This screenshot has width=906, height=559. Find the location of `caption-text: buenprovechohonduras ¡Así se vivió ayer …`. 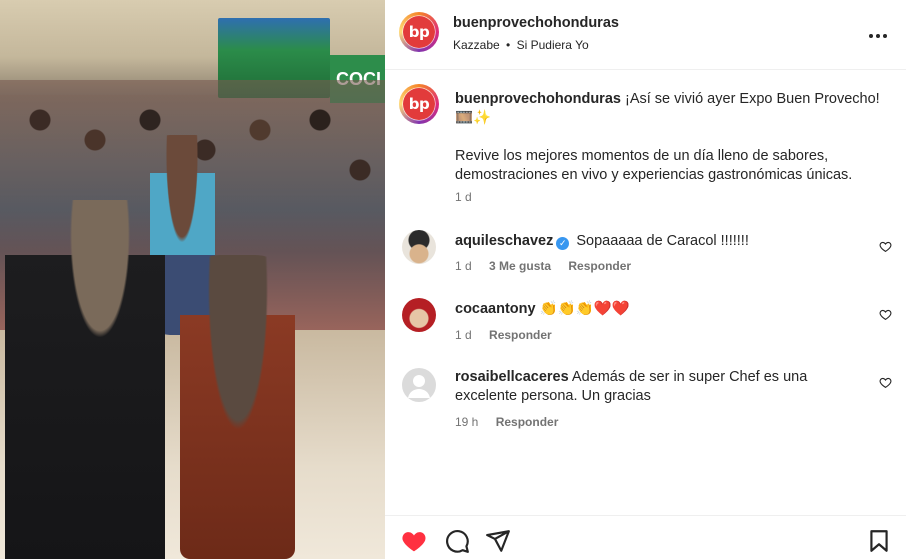

caption-text: buenprovechohonduras ¡Así se vivió ayer … is located at coordinates (670, 109).